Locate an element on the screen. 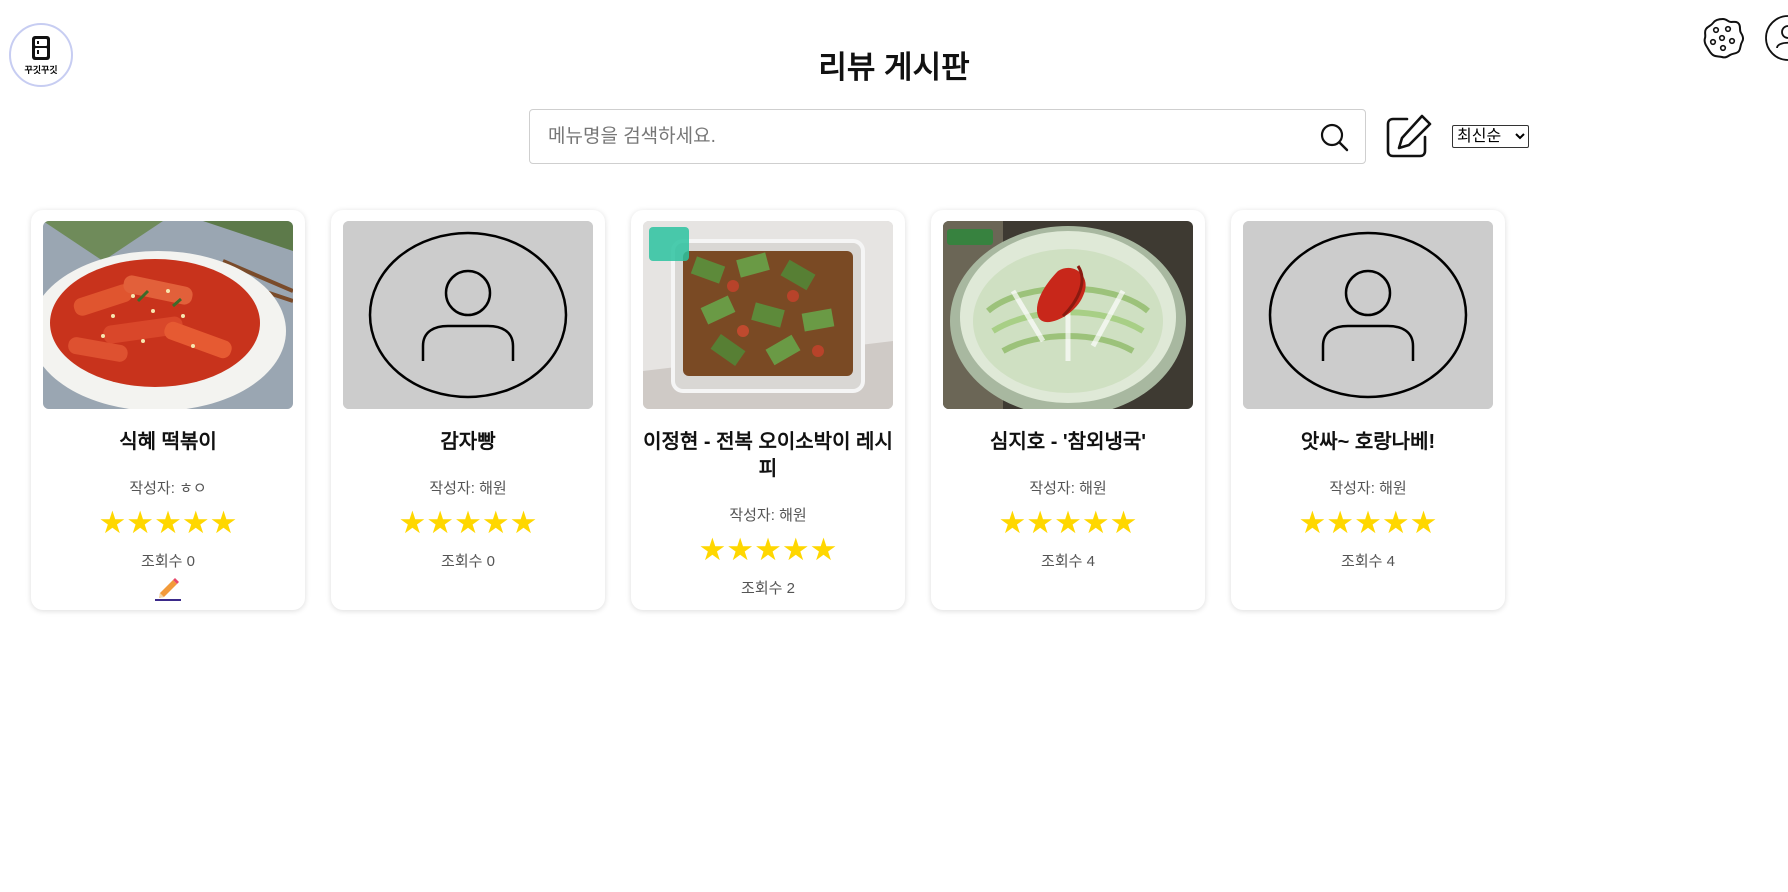 The width and height of the screenshot is (1788, 892). search-icon is located at coordinates (1334, 137).